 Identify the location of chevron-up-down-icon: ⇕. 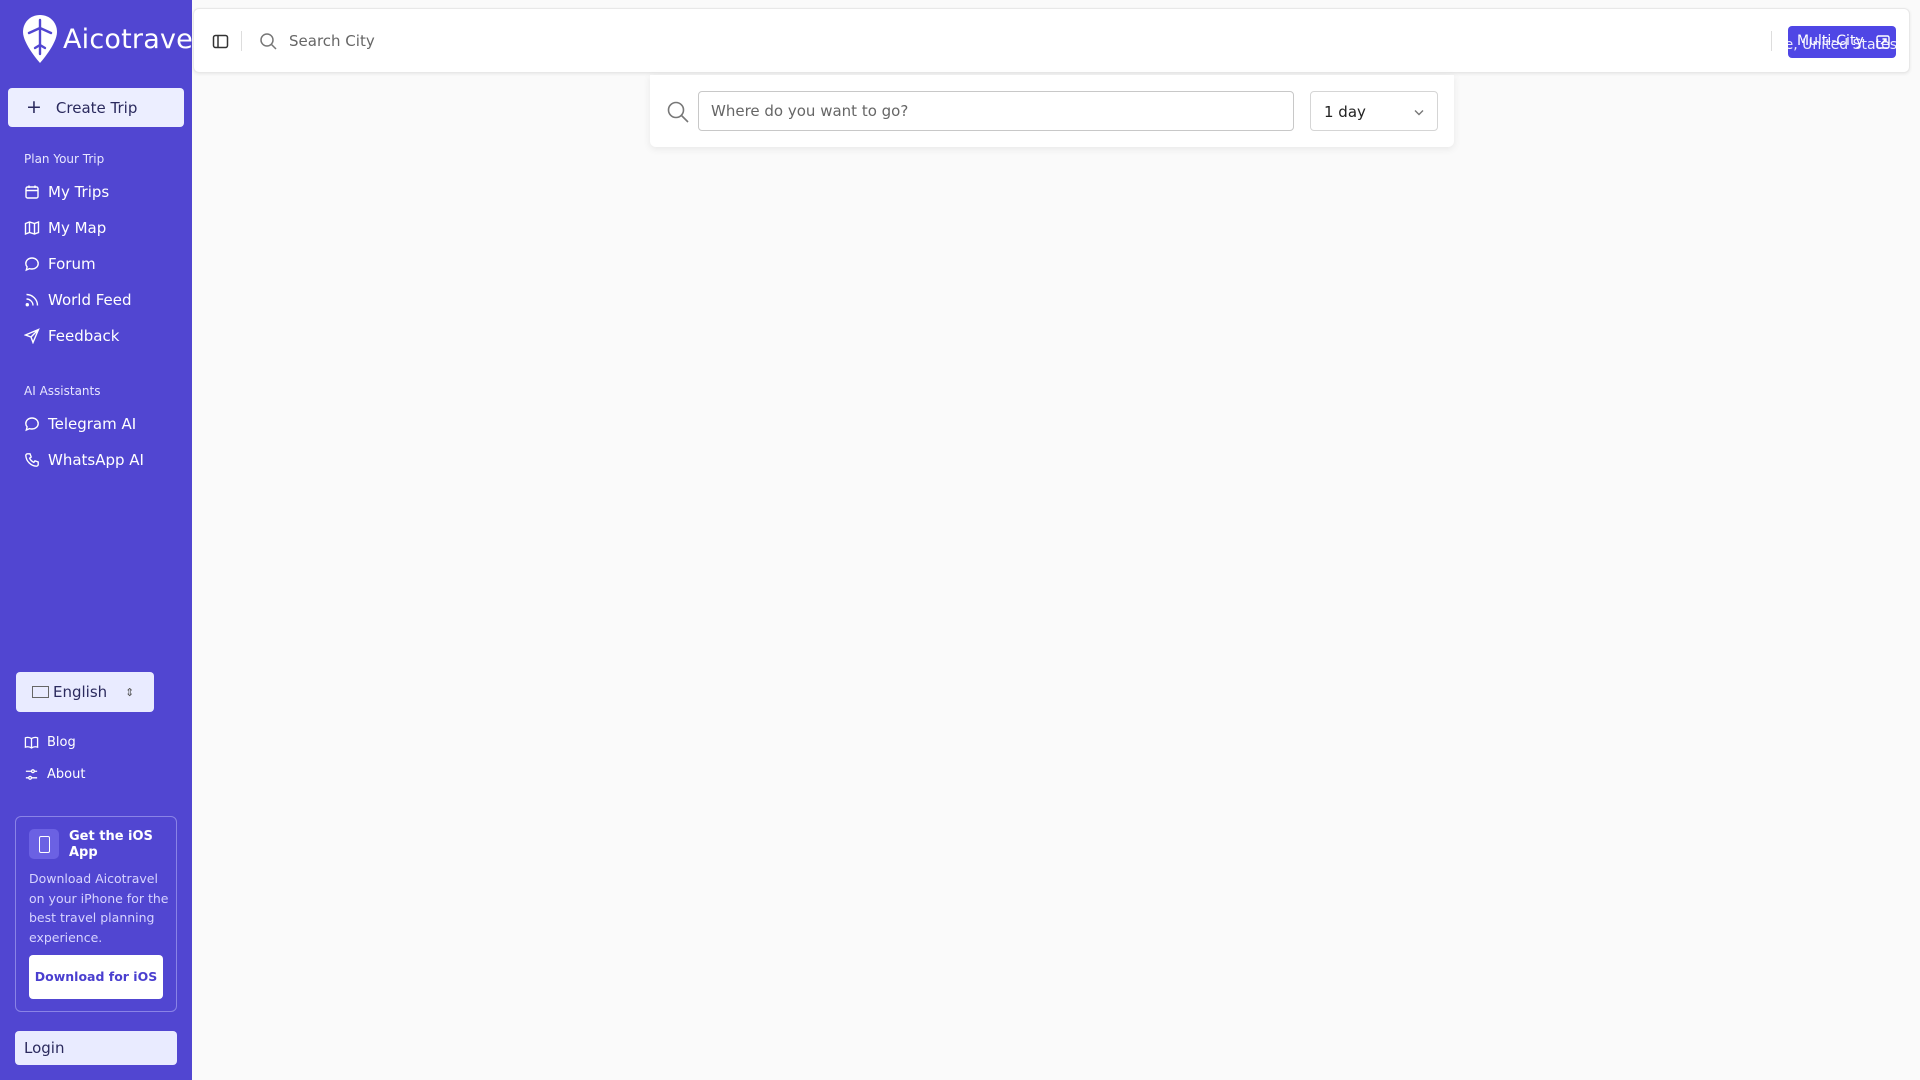
(130, 692).